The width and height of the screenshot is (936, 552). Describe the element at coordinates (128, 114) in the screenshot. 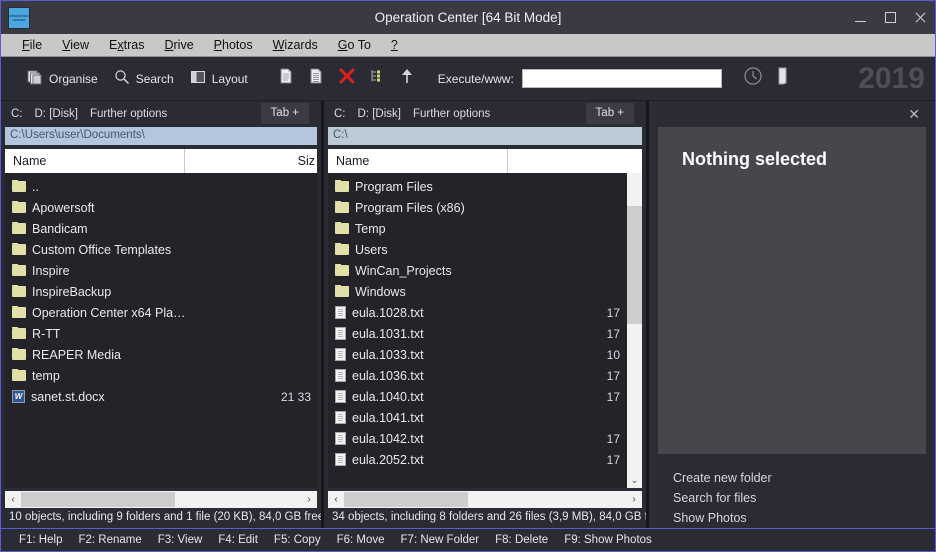

I see `left-further-options: Further options` at that location.